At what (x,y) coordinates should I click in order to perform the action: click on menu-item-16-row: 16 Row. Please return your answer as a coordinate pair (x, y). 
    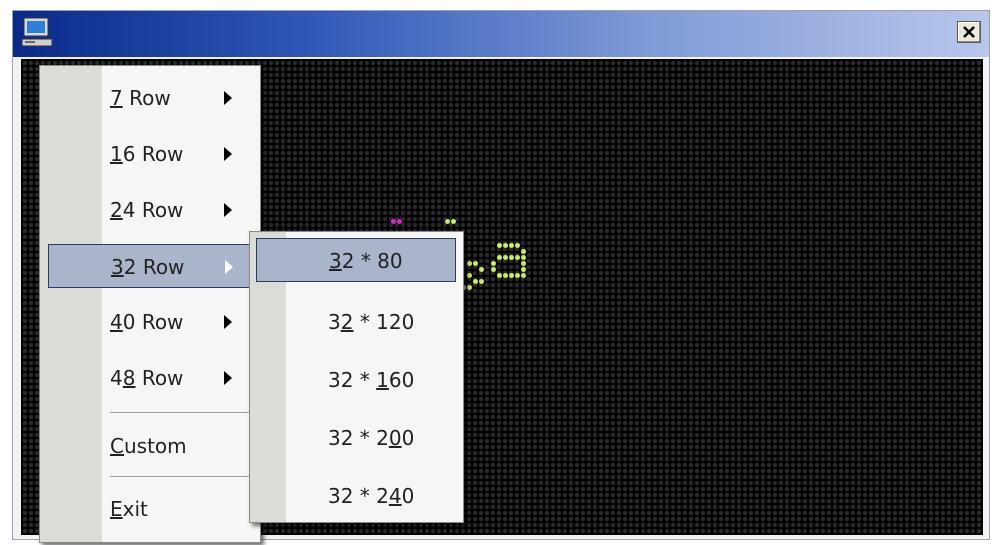
    Looking at the image, I should click on (150, 154).